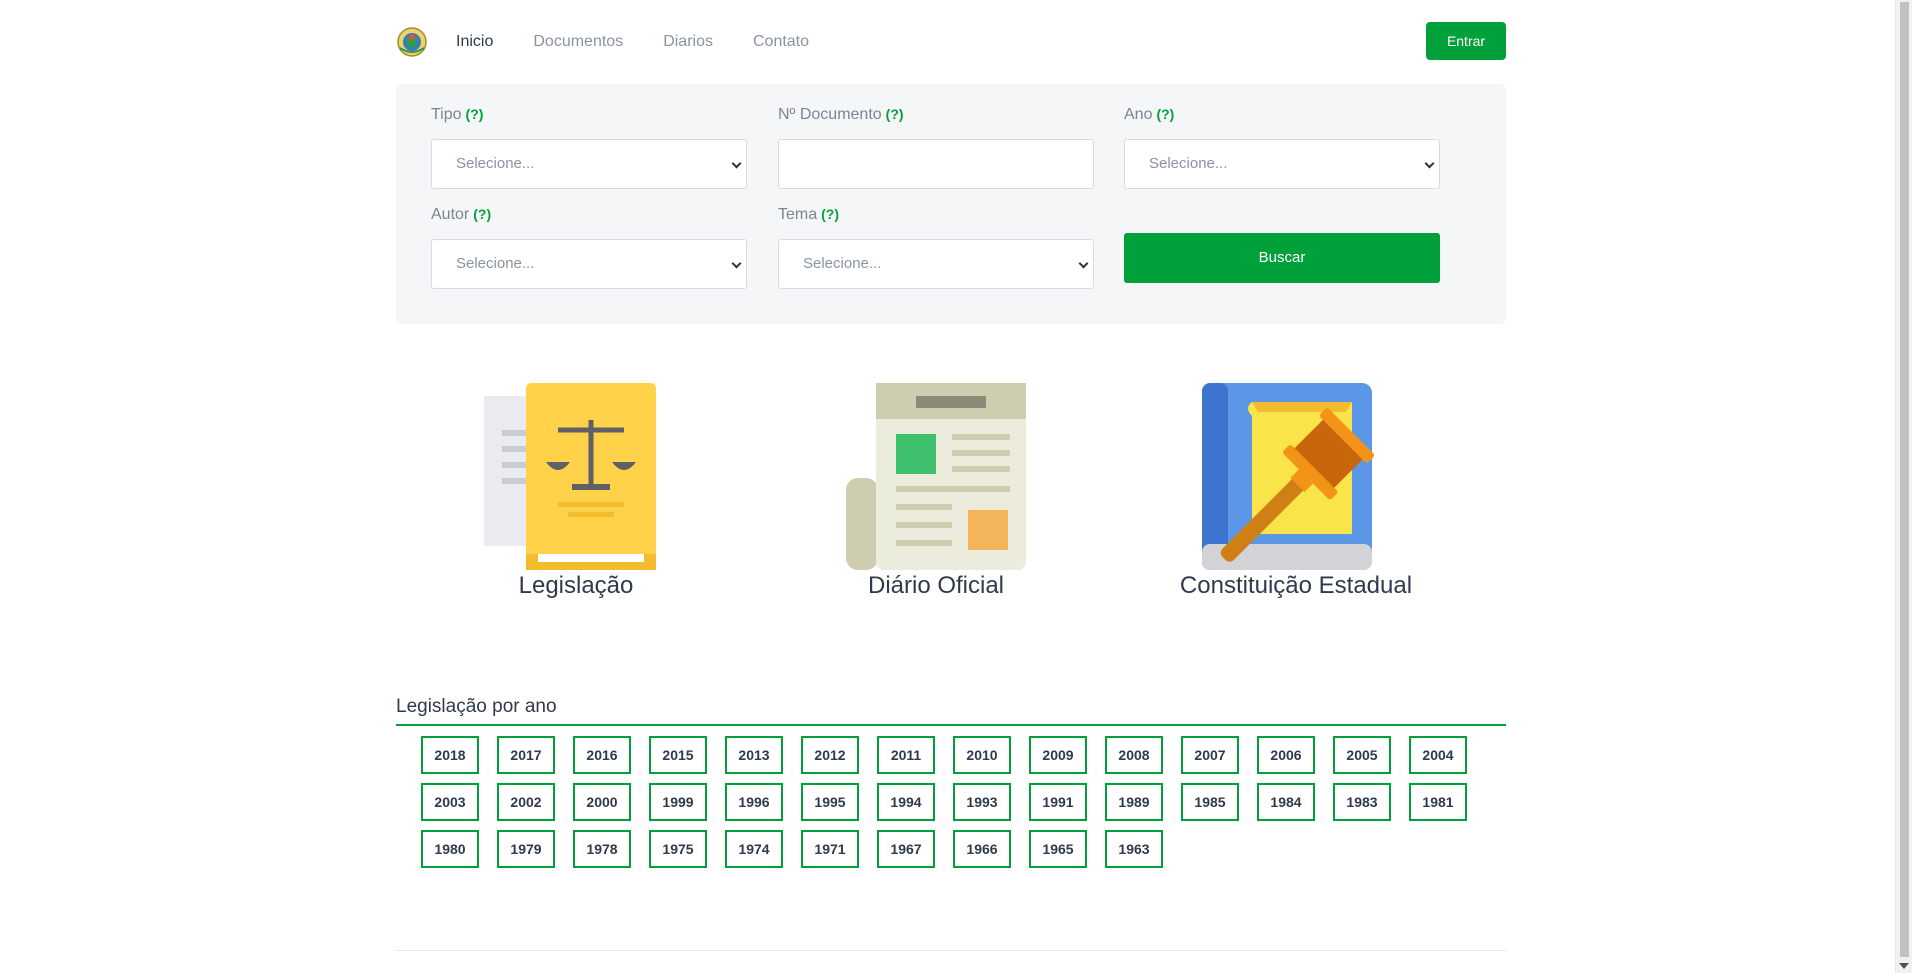  What do you see at coordinates (1438, 755) in the screenshot?
I see `year-button: 2004` at bounding box center [1438, 755].